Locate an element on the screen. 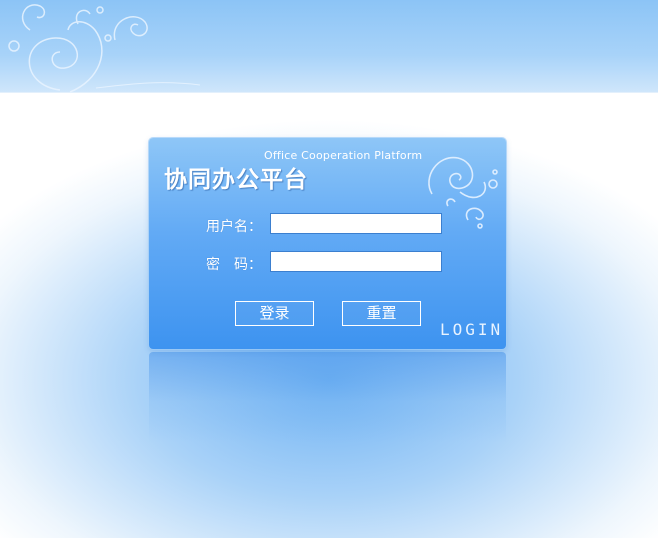 This screenshot has height=538, width=658. password-field is located at coordinates (356, 261).